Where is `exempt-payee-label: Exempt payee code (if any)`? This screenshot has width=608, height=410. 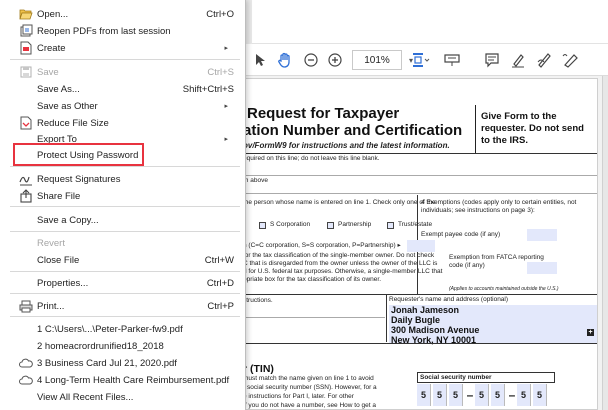 exempt-payee-label: Exempt payee code (if any) is located at coordinates (461, 234).